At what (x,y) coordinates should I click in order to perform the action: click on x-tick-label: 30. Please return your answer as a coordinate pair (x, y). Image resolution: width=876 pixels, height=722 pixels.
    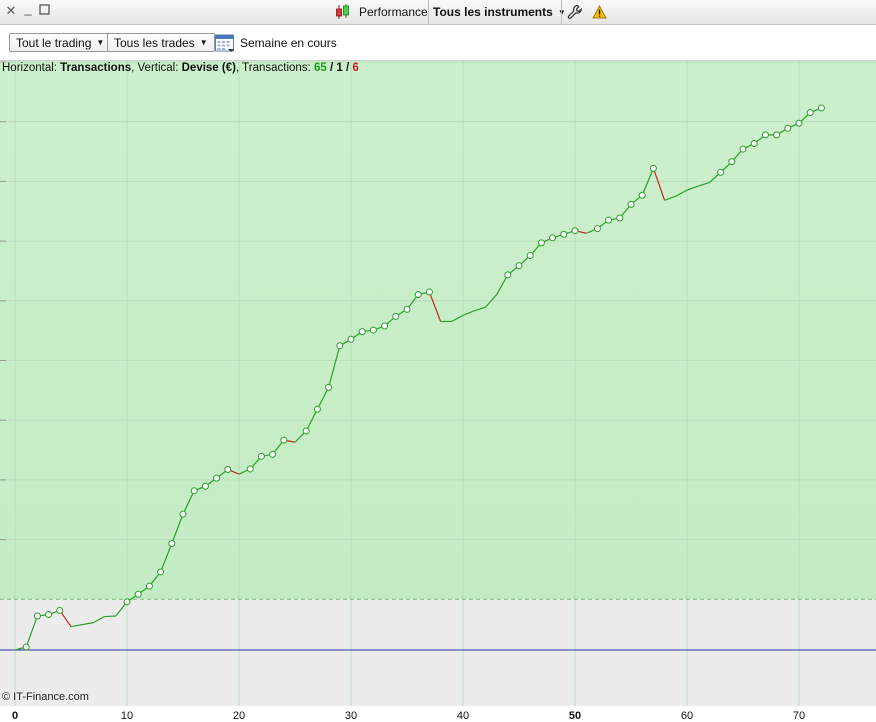
    Looking at the image, I should click on (351, 716).